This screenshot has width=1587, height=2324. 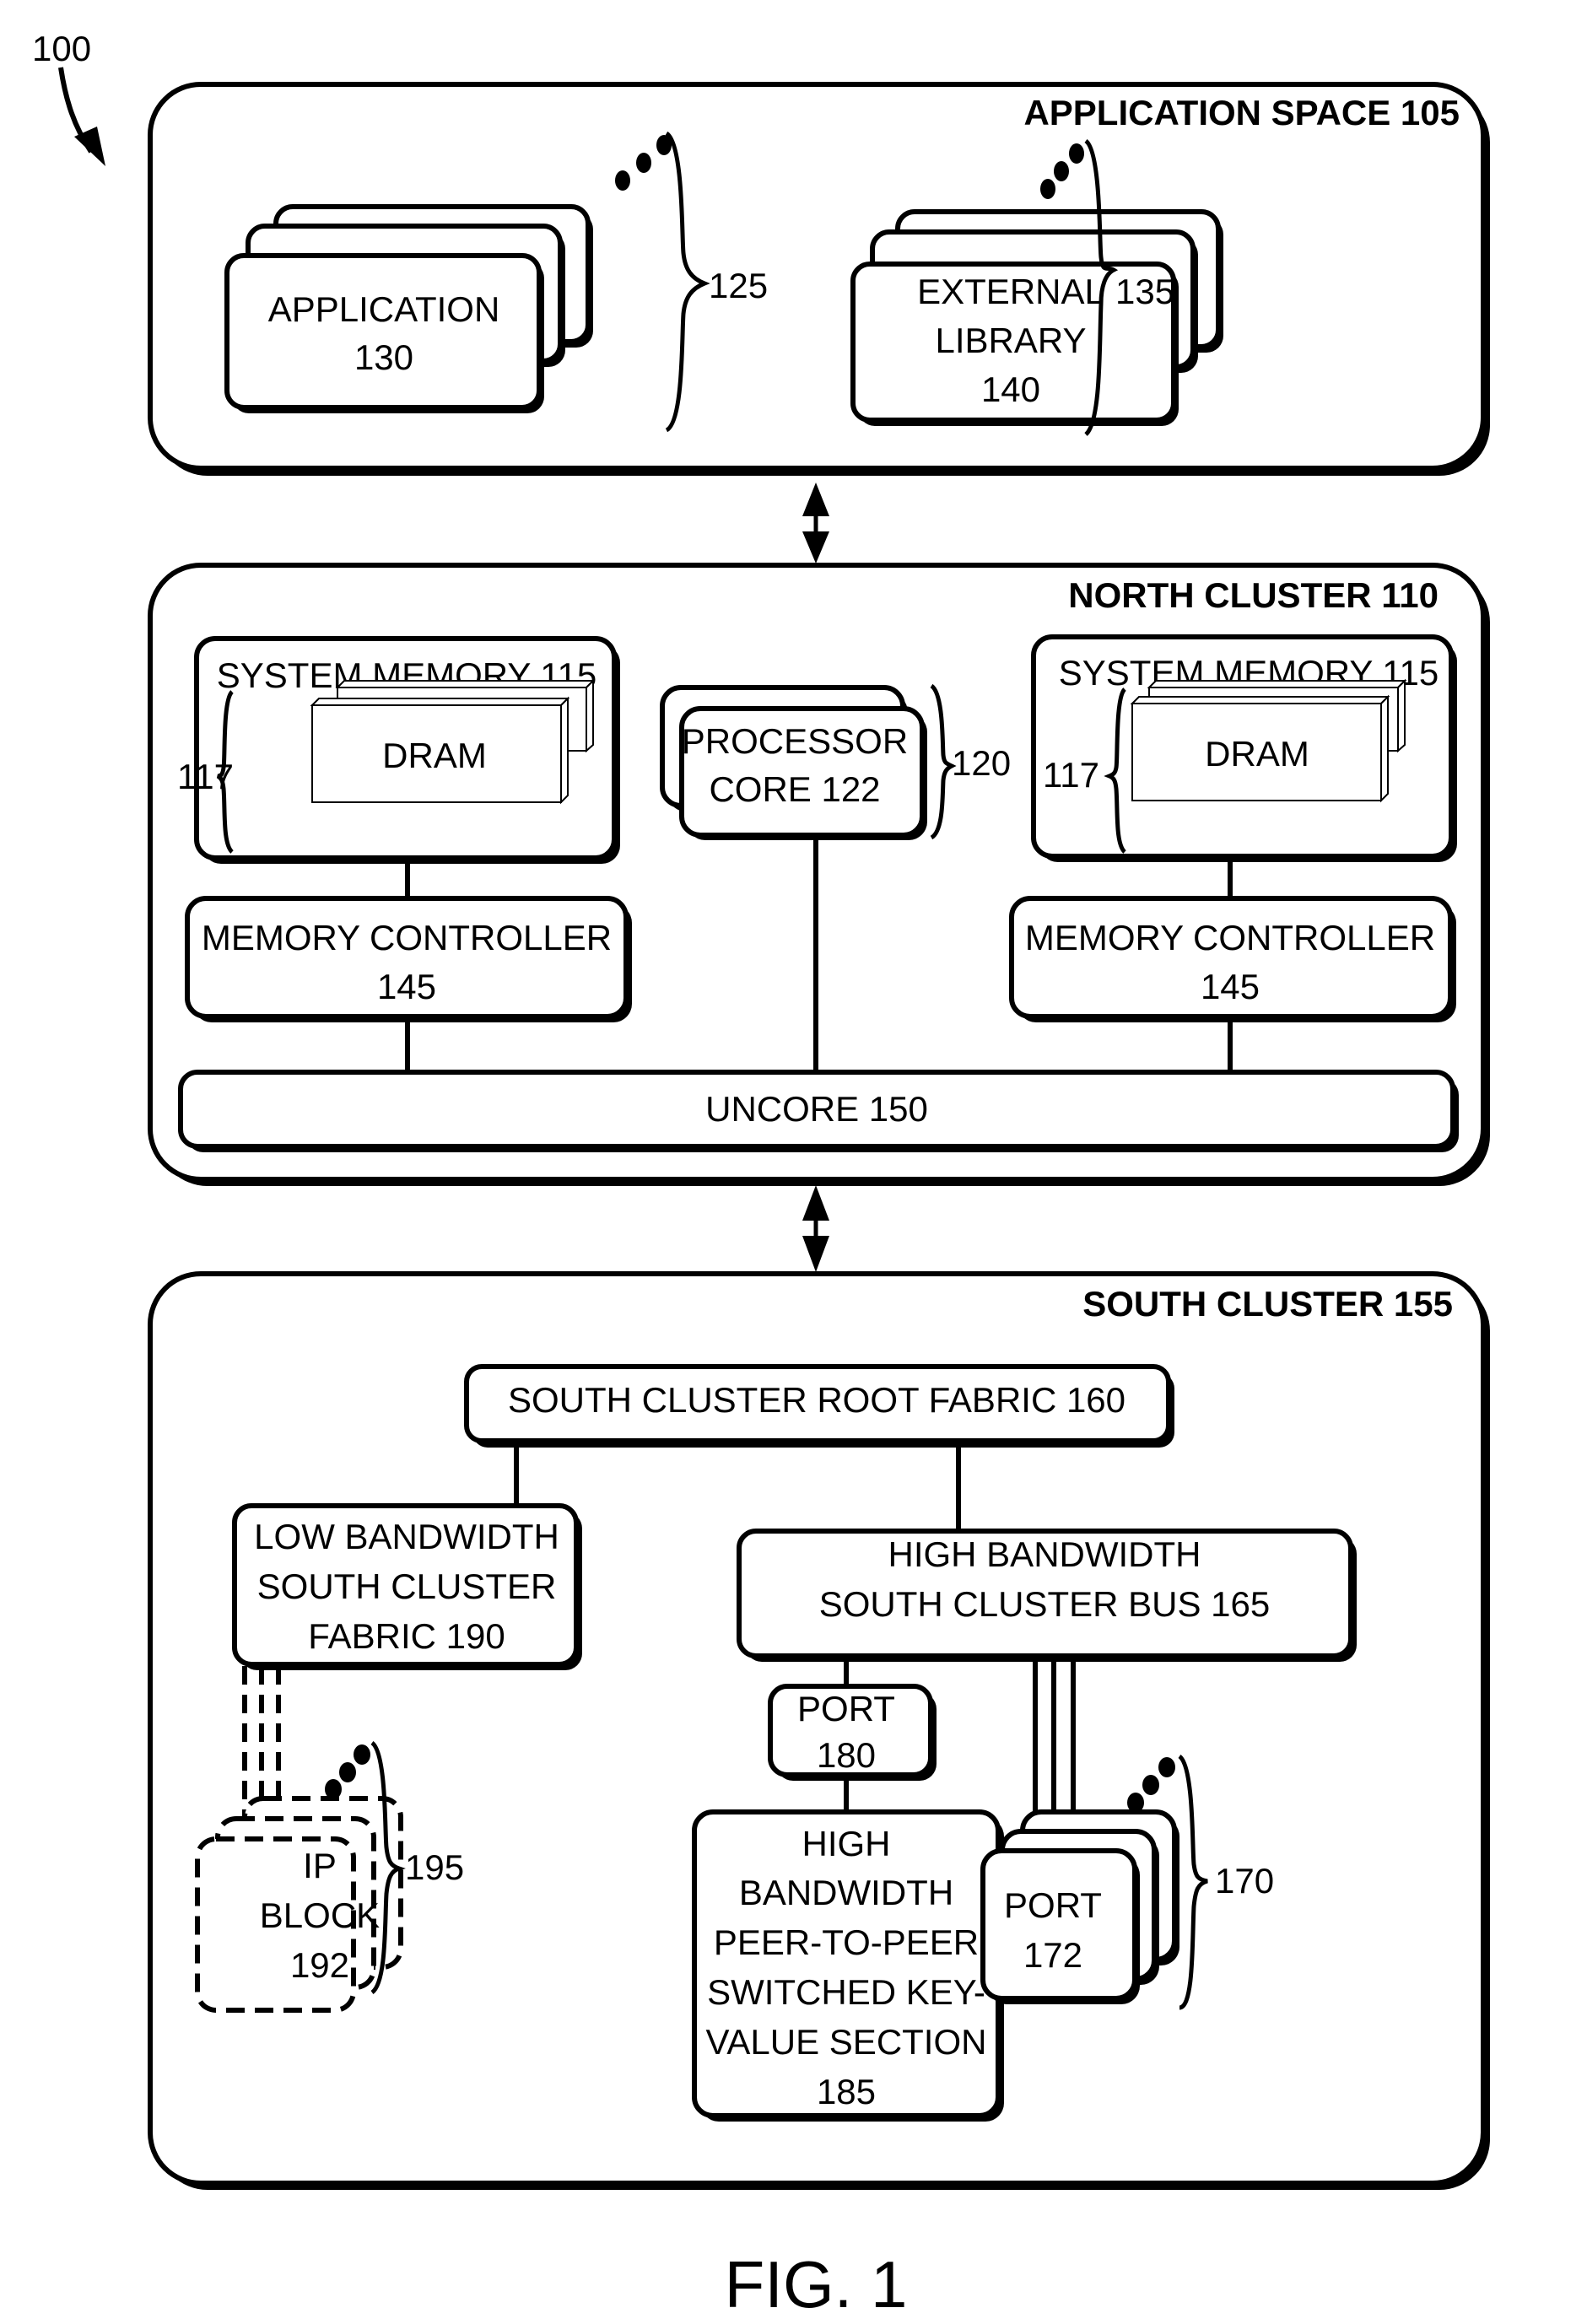 What do you see at coordinates (205, 776) in the screenshot?
I see `dram-group-ref-117-left: 117` at bounding box center [205, 776].